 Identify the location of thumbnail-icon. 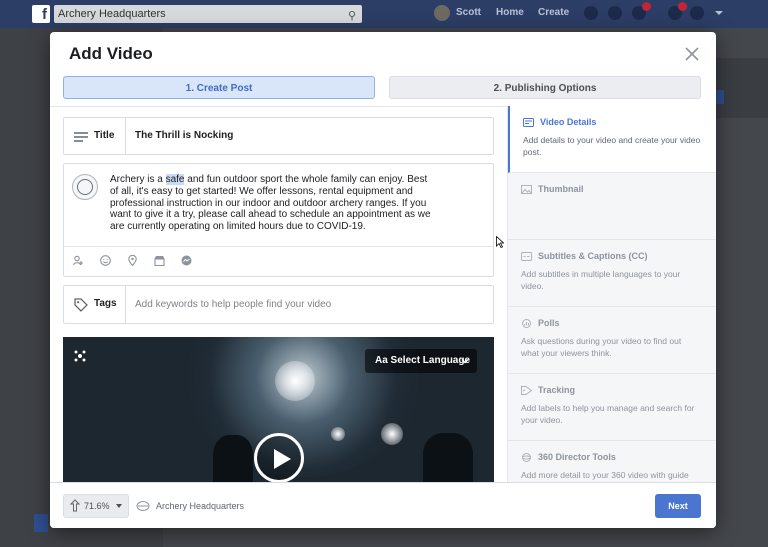
(526, 189).